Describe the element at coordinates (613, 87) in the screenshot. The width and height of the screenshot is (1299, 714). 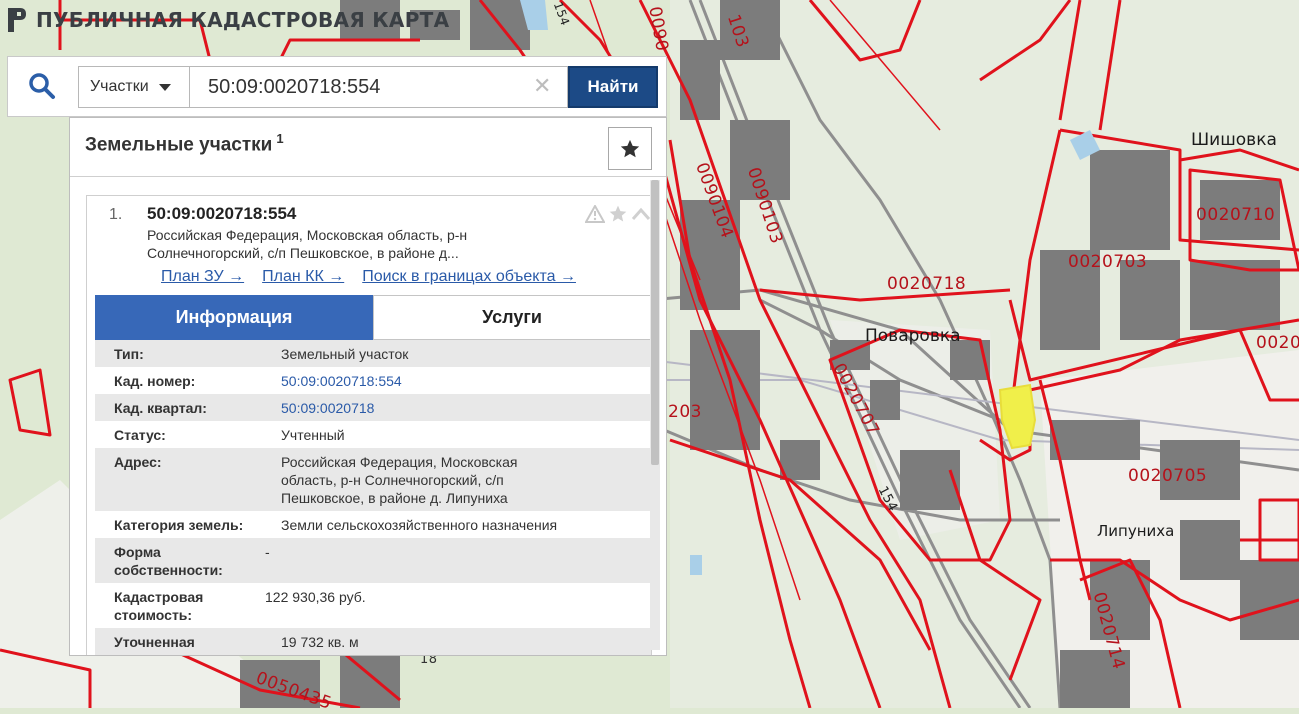
I see `find-button: Найти` at that location.